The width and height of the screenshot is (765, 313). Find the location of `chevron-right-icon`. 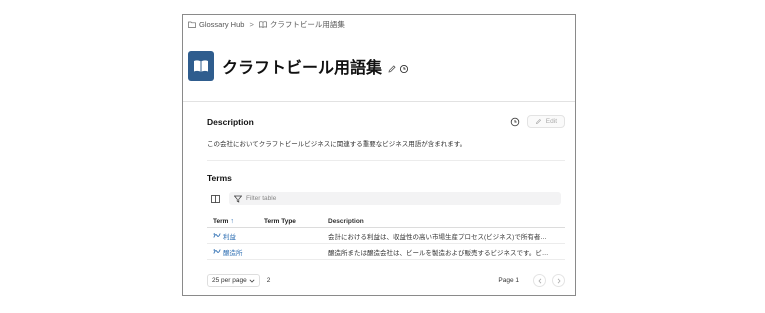

chevron-right-icon is located at coordinates (559, 280).